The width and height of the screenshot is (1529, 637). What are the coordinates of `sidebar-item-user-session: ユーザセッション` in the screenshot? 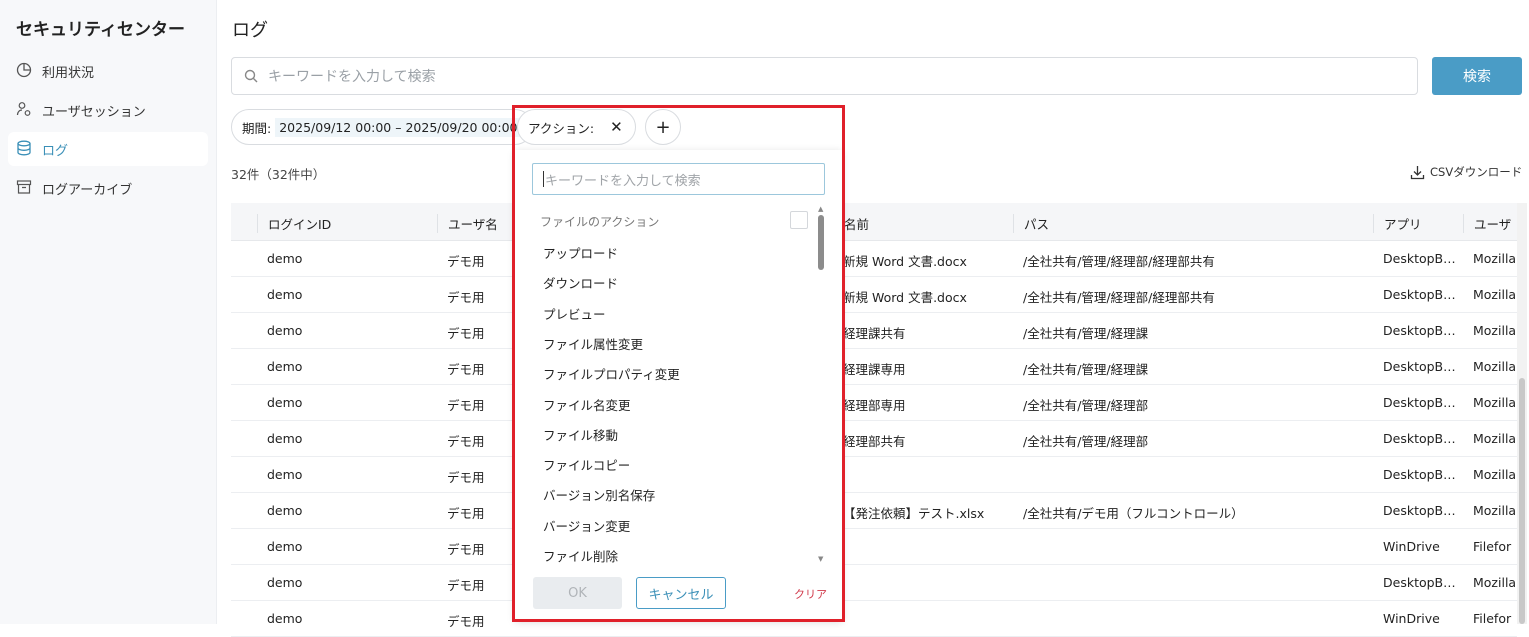 It's located at (108, 110).